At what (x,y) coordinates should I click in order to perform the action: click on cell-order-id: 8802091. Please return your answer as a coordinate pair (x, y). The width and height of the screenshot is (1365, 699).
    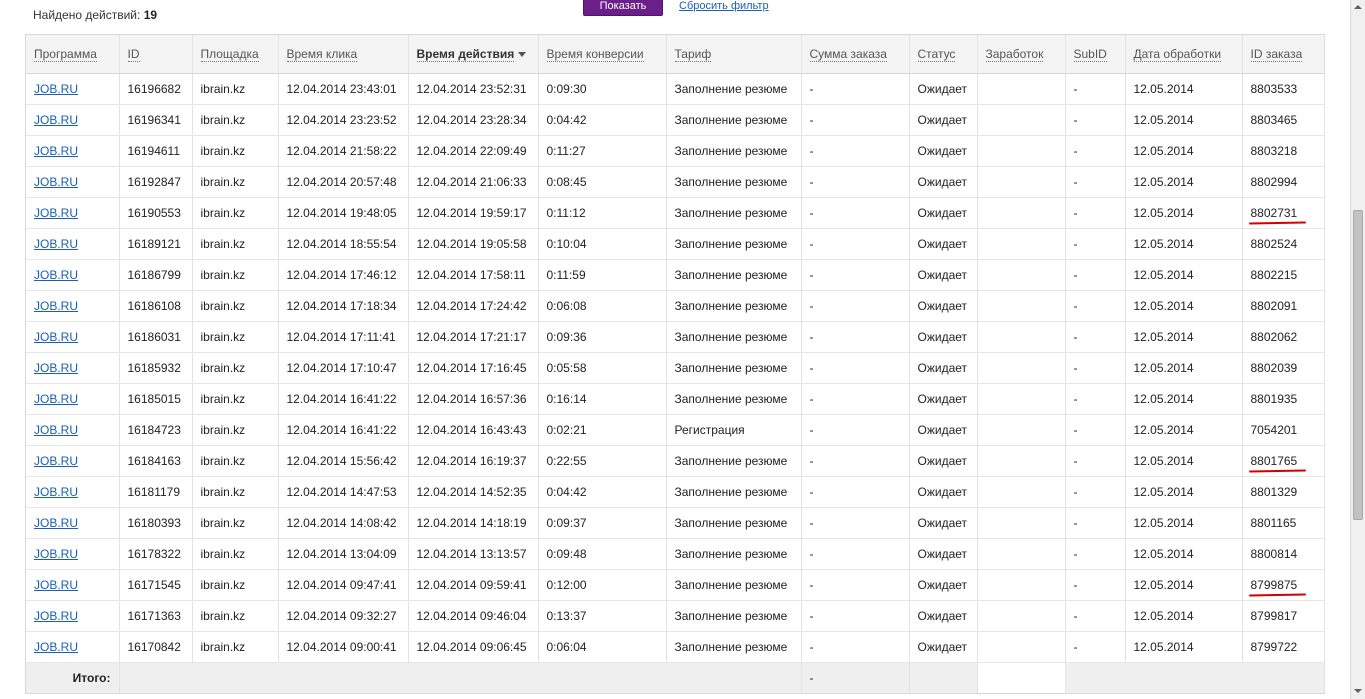
    Looking at the image, I should click on (1283, 306).